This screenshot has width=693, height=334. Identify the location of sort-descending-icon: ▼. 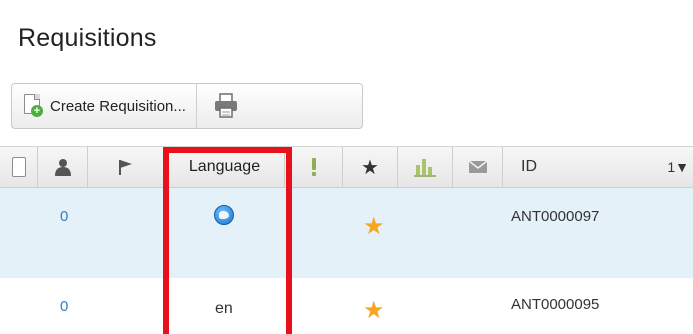
(682, 167).